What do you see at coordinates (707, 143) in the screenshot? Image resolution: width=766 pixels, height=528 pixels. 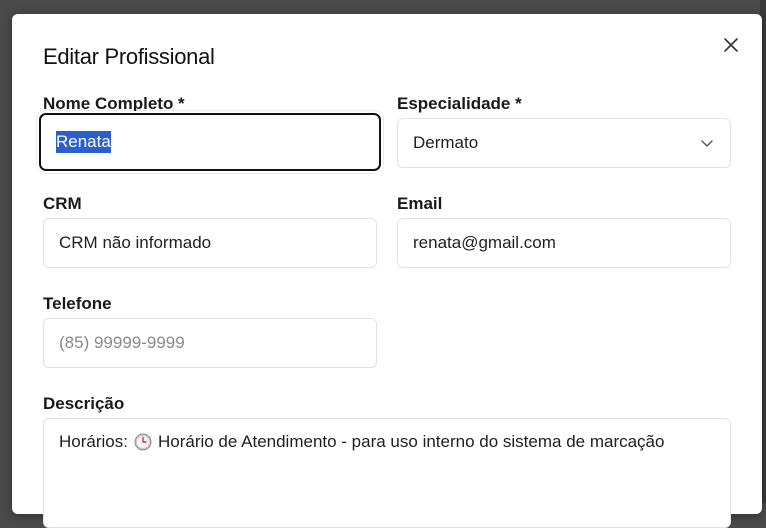 I see `chevron-down-icon` at bounding box center [707, 143].